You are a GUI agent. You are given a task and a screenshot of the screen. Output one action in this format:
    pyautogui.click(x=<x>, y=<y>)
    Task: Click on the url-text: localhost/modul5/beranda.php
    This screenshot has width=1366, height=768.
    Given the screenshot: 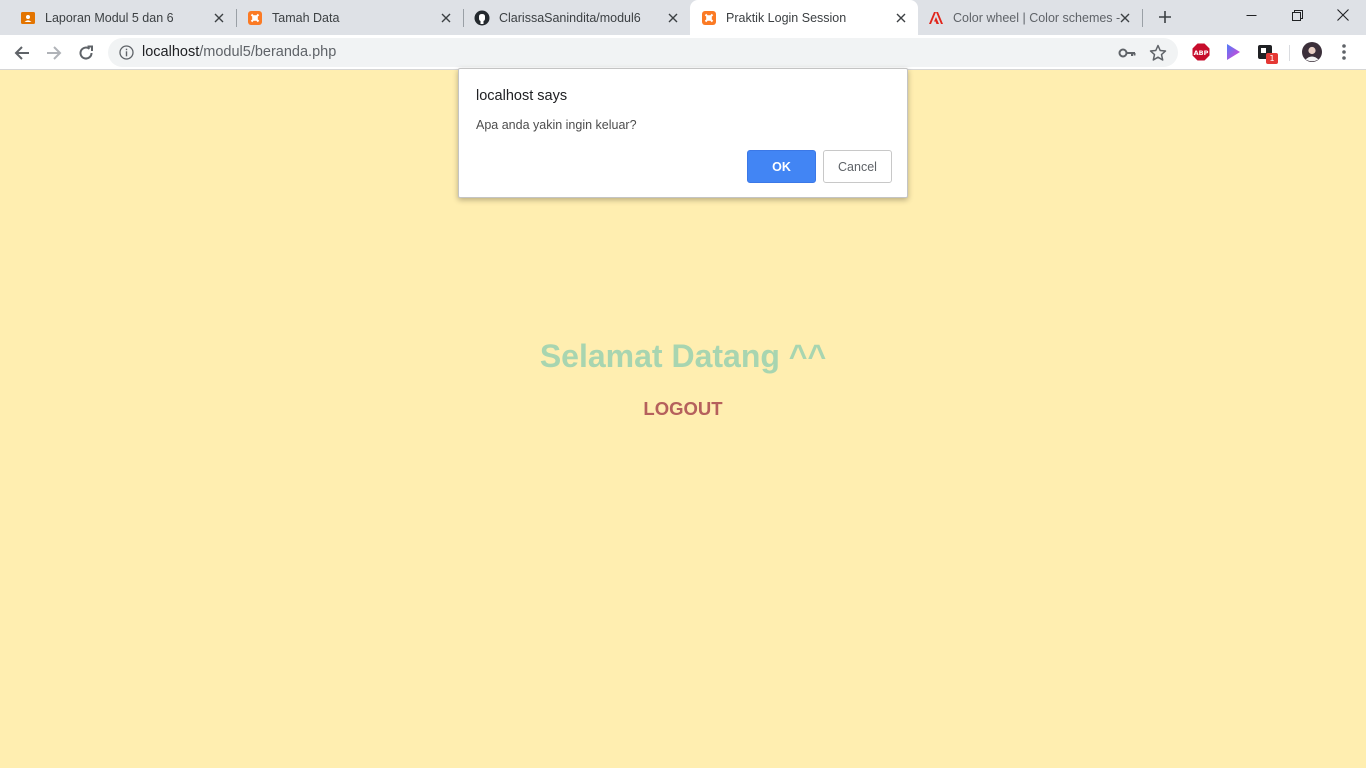 What is the action you would take?
    pyautogui.click(x=239, y=52)
    